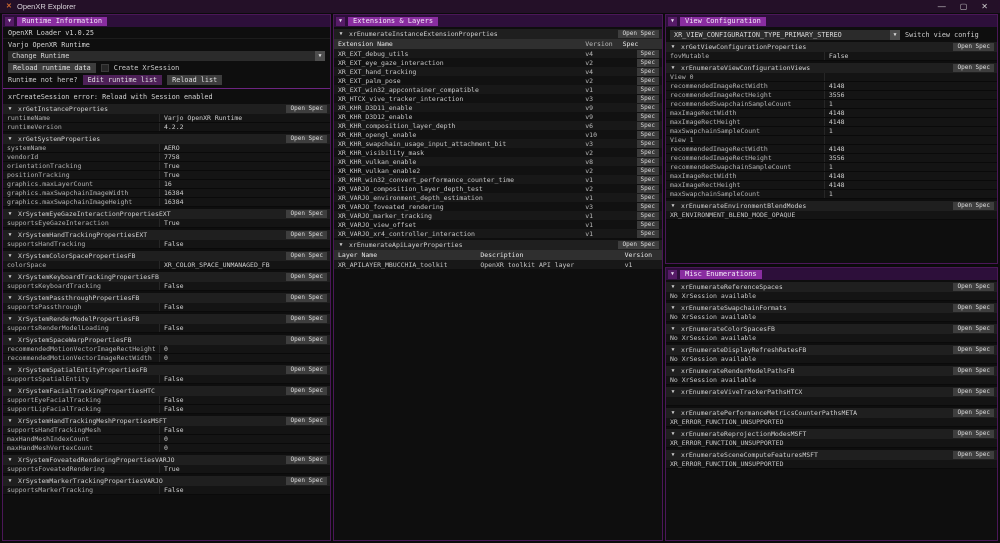 Image resolution: width=1000 pixels, height=543 pixels. I want to click on minimize-button: —, so click(942, 6).